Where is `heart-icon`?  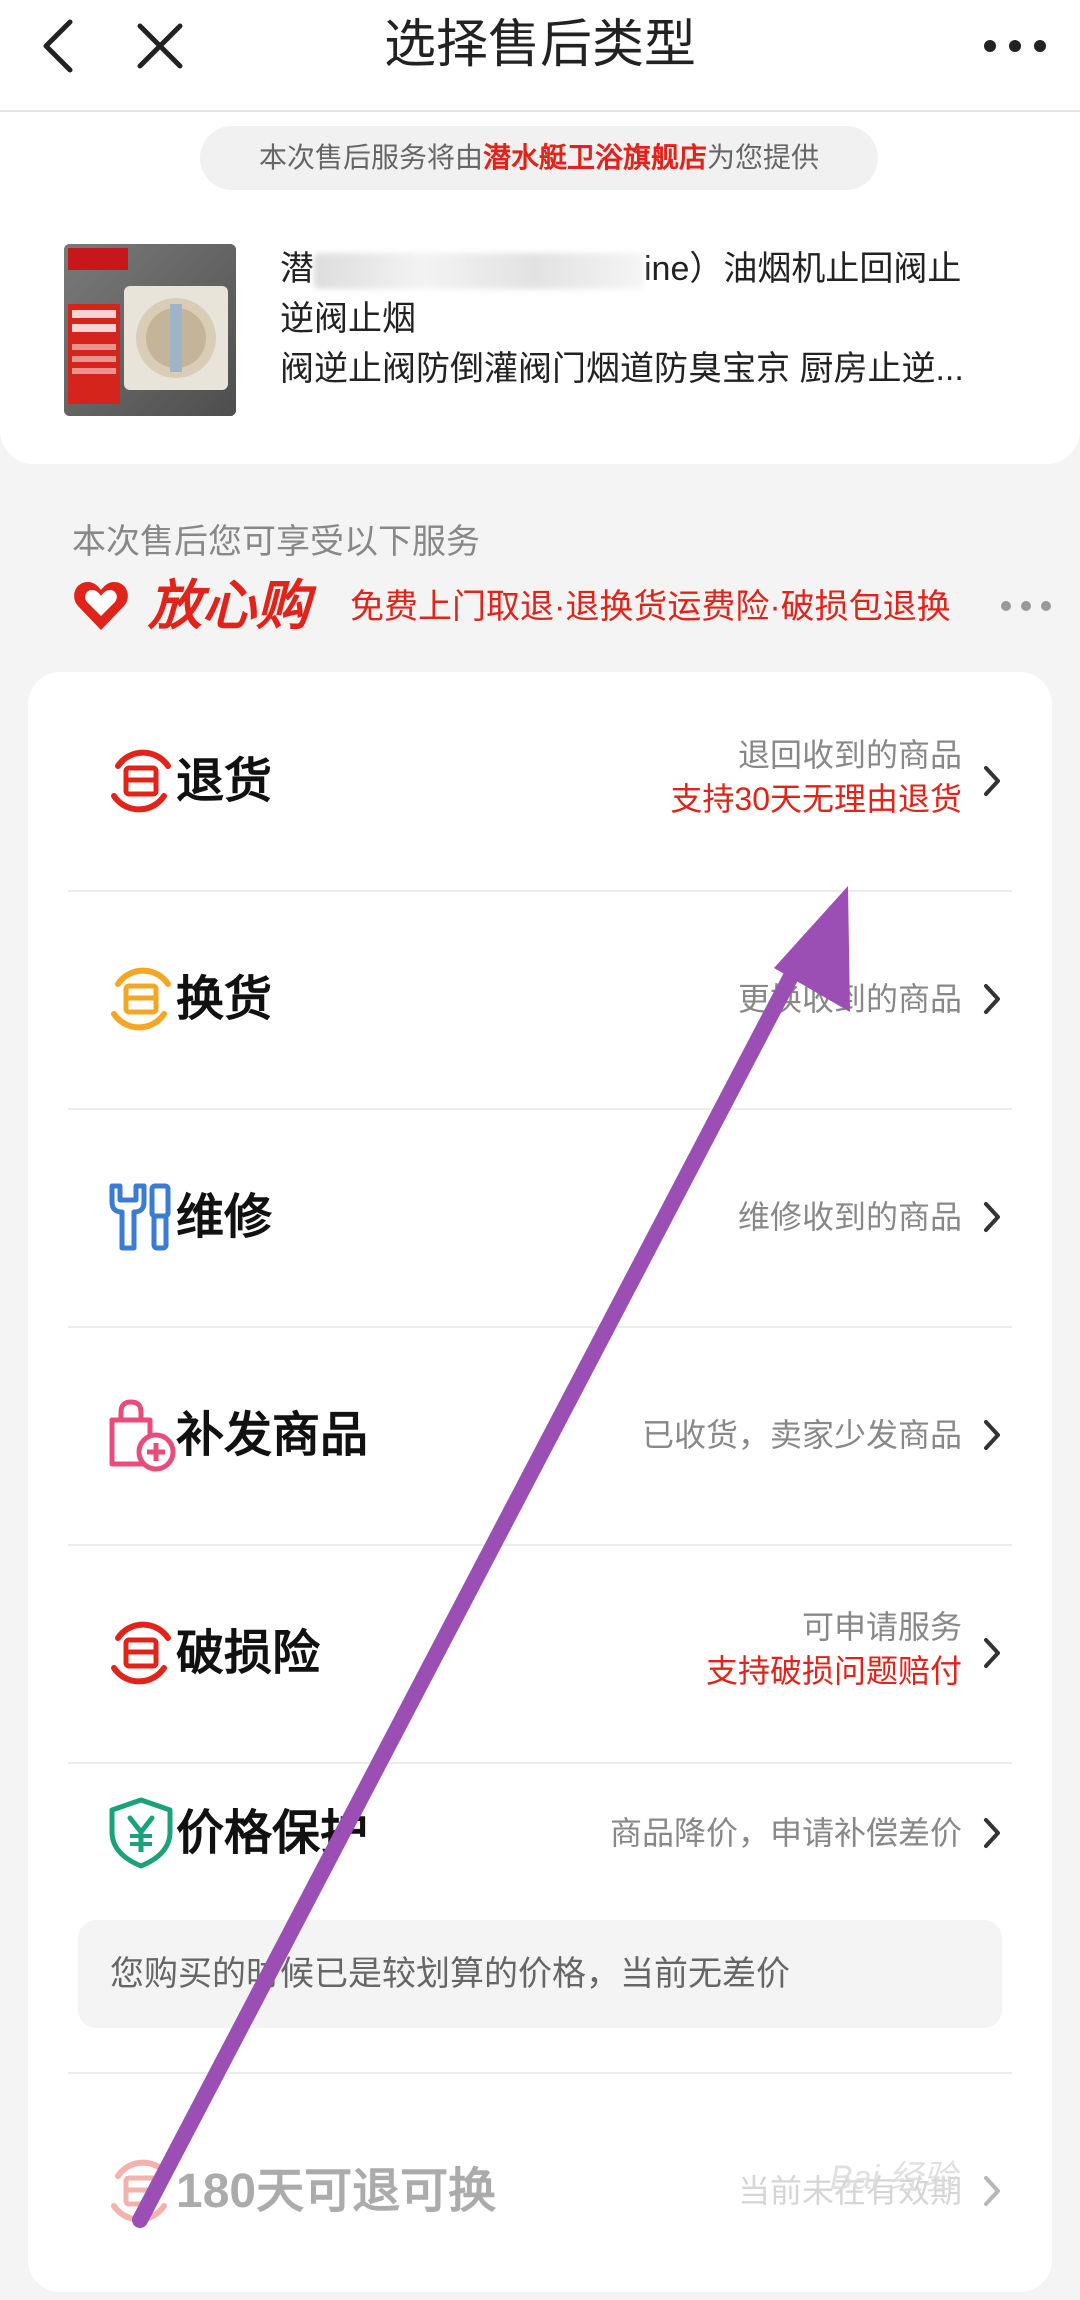
heart-icon is located at coordinates (101, 606).